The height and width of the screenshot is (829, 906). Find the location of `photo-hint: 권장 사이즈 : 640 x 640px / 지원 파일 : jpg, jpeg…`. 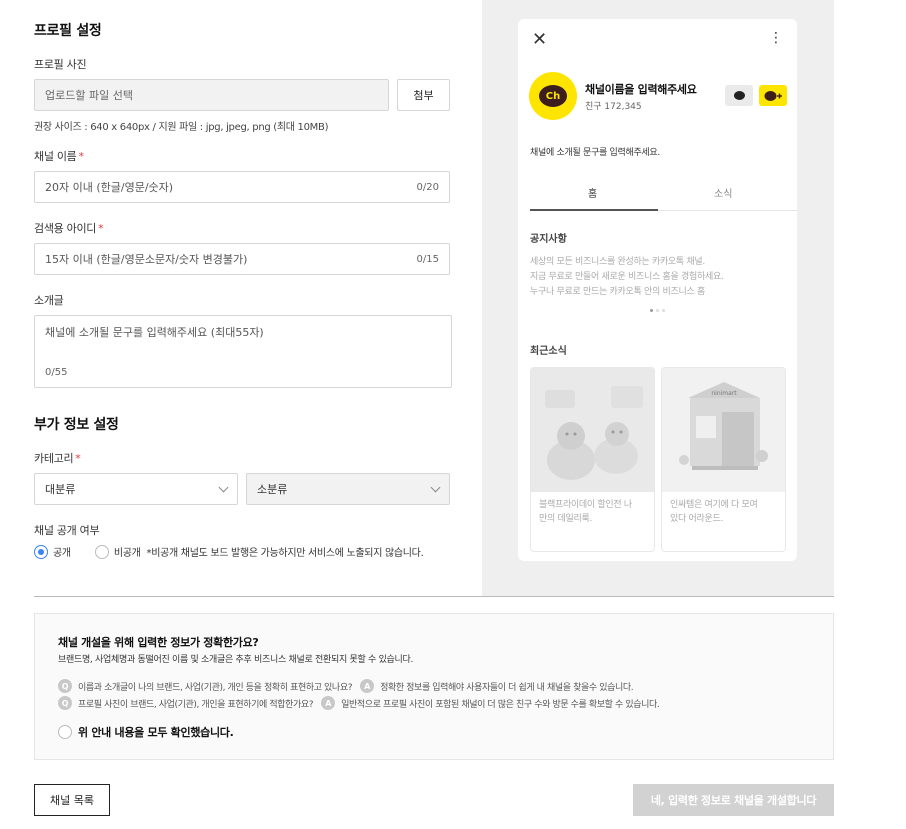

photo-hint: 권장 사이즈 : 640 x 640px / 지원 파일 : jpg, jpeg… is located at coordinates (181, 127).